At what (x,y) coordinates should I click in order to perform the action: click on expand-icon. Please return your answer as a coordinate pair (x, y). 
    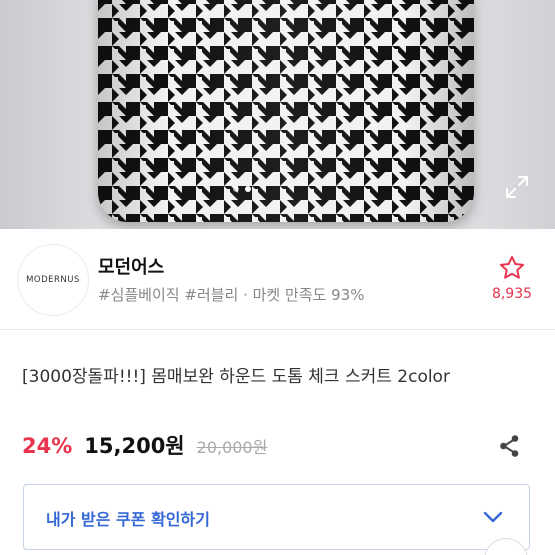
    Looking at the image, I should click on (517, 187).